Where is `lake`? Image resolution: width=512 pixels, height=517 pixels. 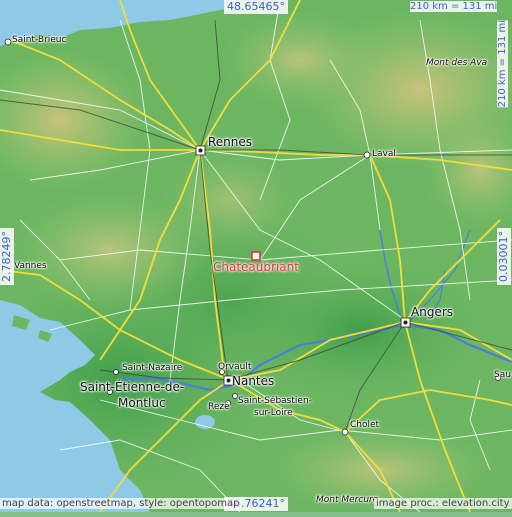 lake is located at coordinates (205, 422).